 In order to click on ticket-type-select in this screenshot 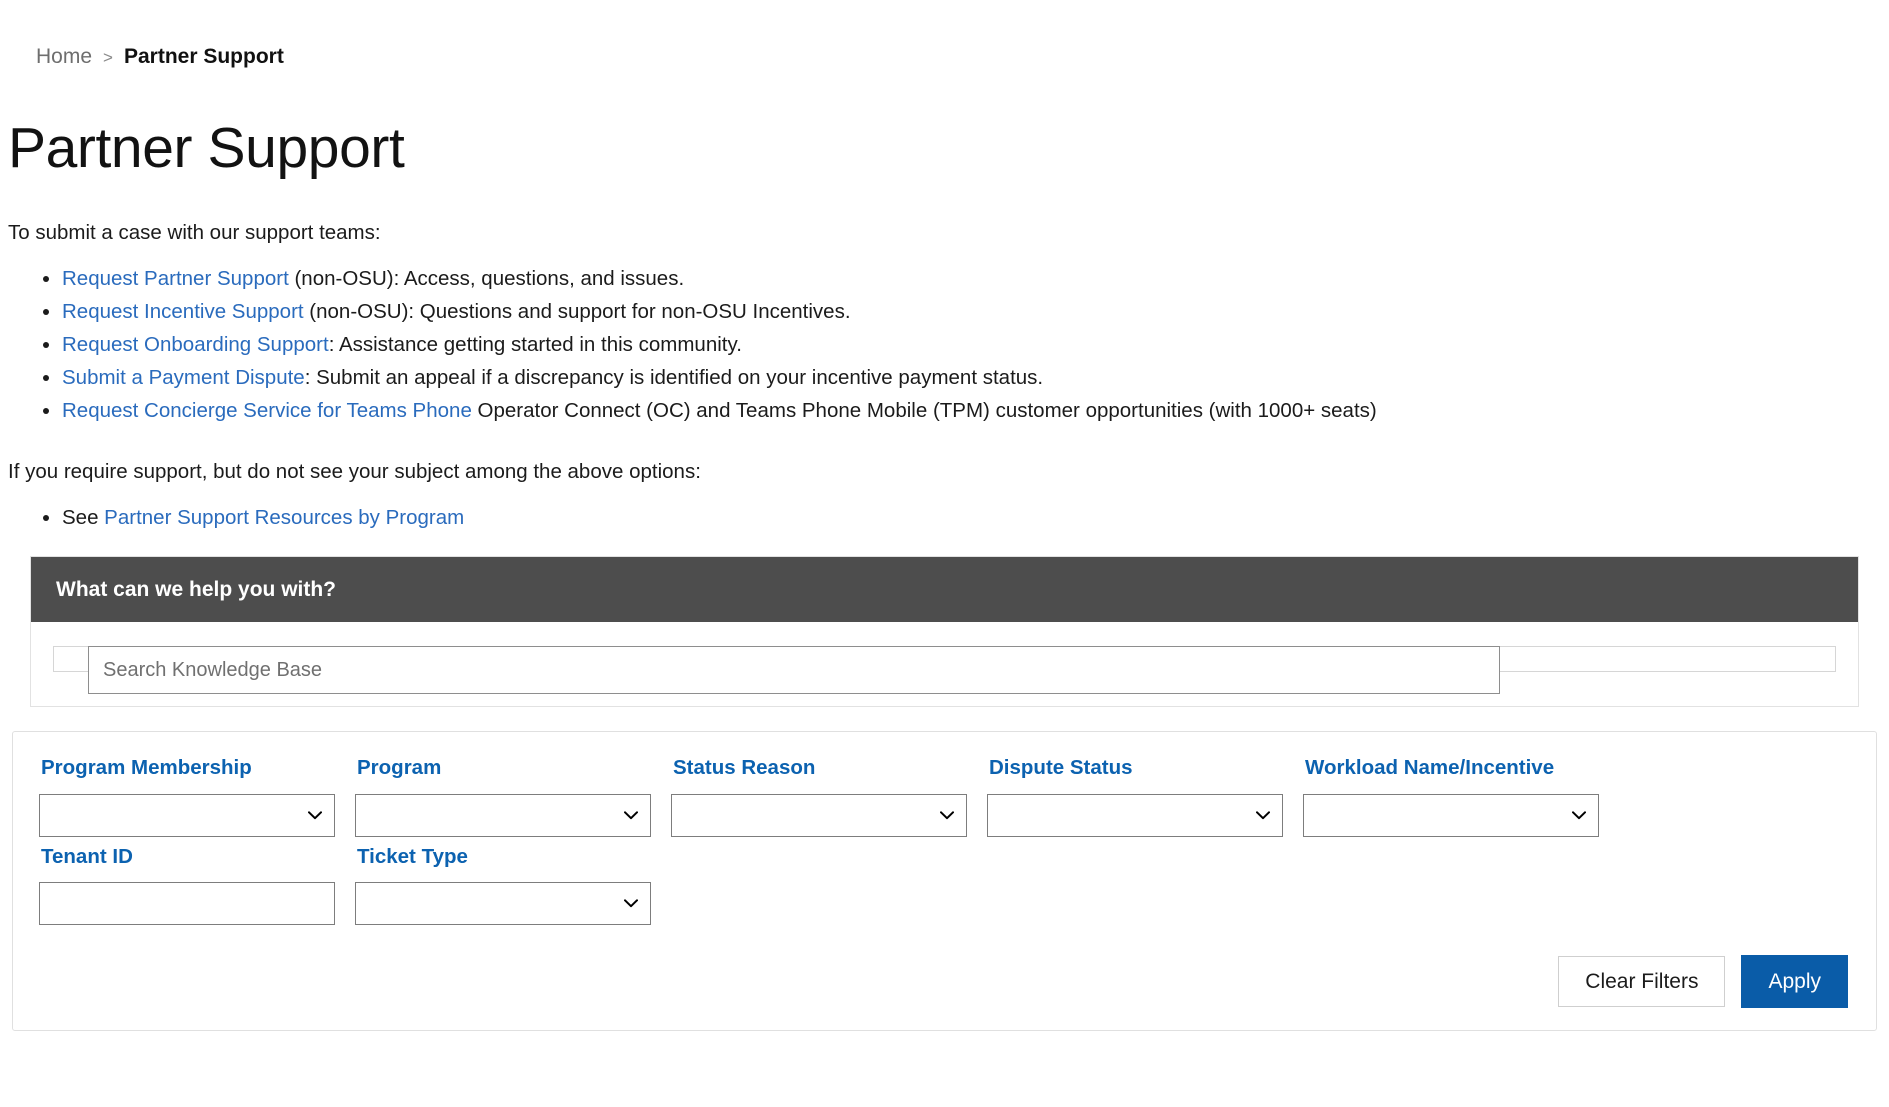, I will do `click(503, 904)`.